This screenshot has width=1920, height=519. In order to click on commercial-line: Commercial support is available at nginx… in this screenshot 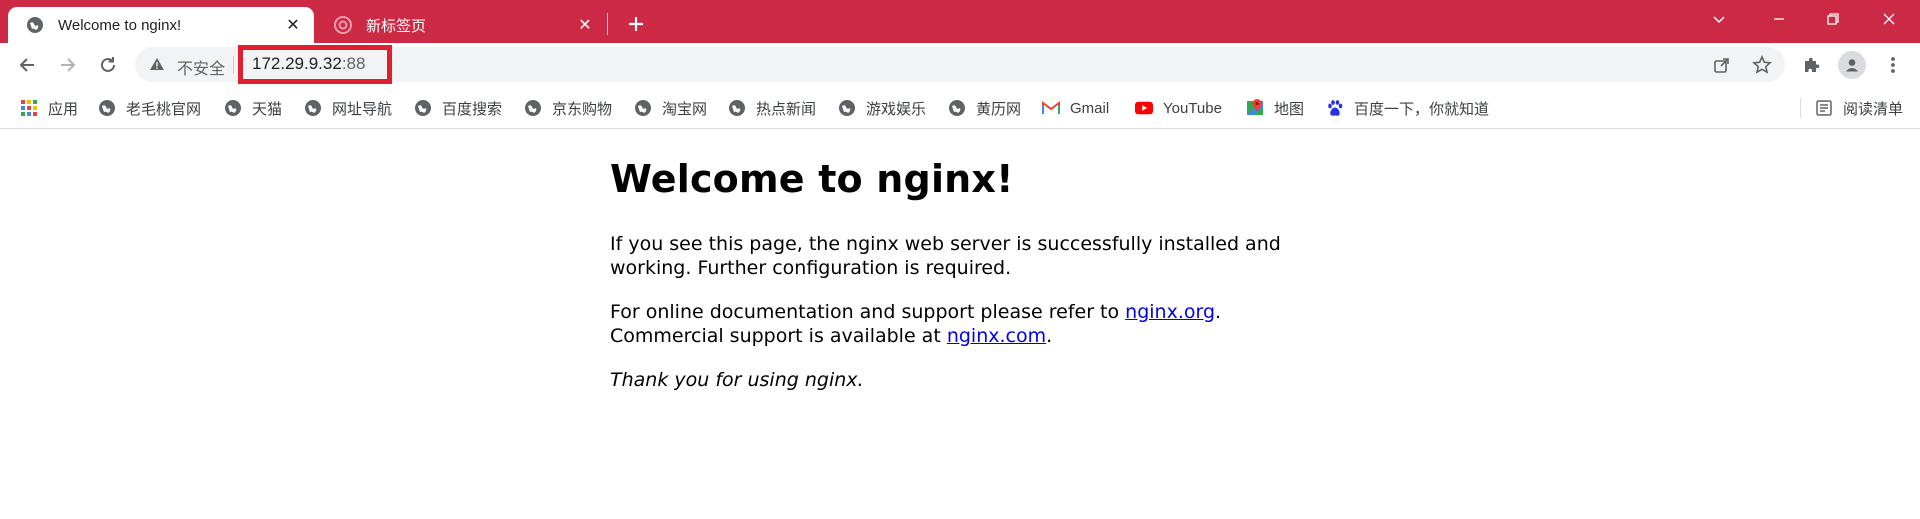, I will do `click(831, 336)`.